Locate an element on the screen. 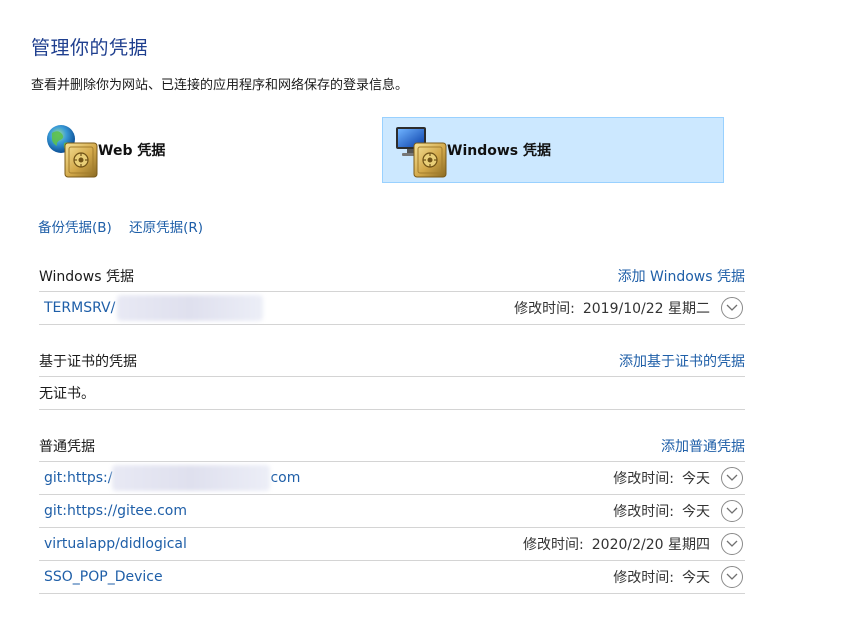 This screenshot has height=637, width=859. credential-meta: 修改时间: 2019/10/22 星期二 is located at coordinates (629, 308).